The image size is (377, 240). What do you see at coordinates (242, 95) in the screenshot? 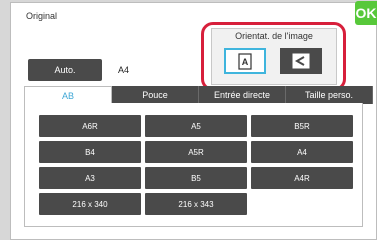
I see `tab-direct-entry: Entrée directe` at bounding box center [242, 95].